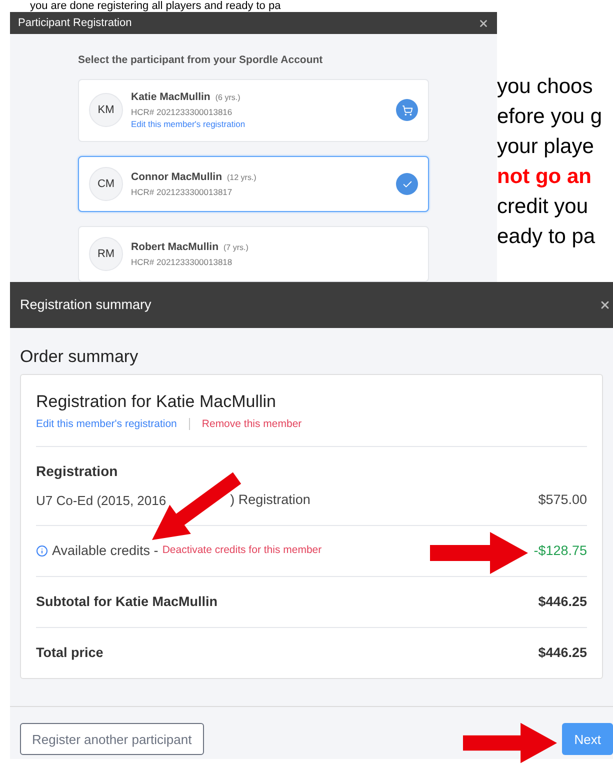 This screenshot has height=764, width=613. What do you see at coordinates (105, 551) in the screenshot?
I see `credits-label: Available credits -` at bounding box center [105, 551].